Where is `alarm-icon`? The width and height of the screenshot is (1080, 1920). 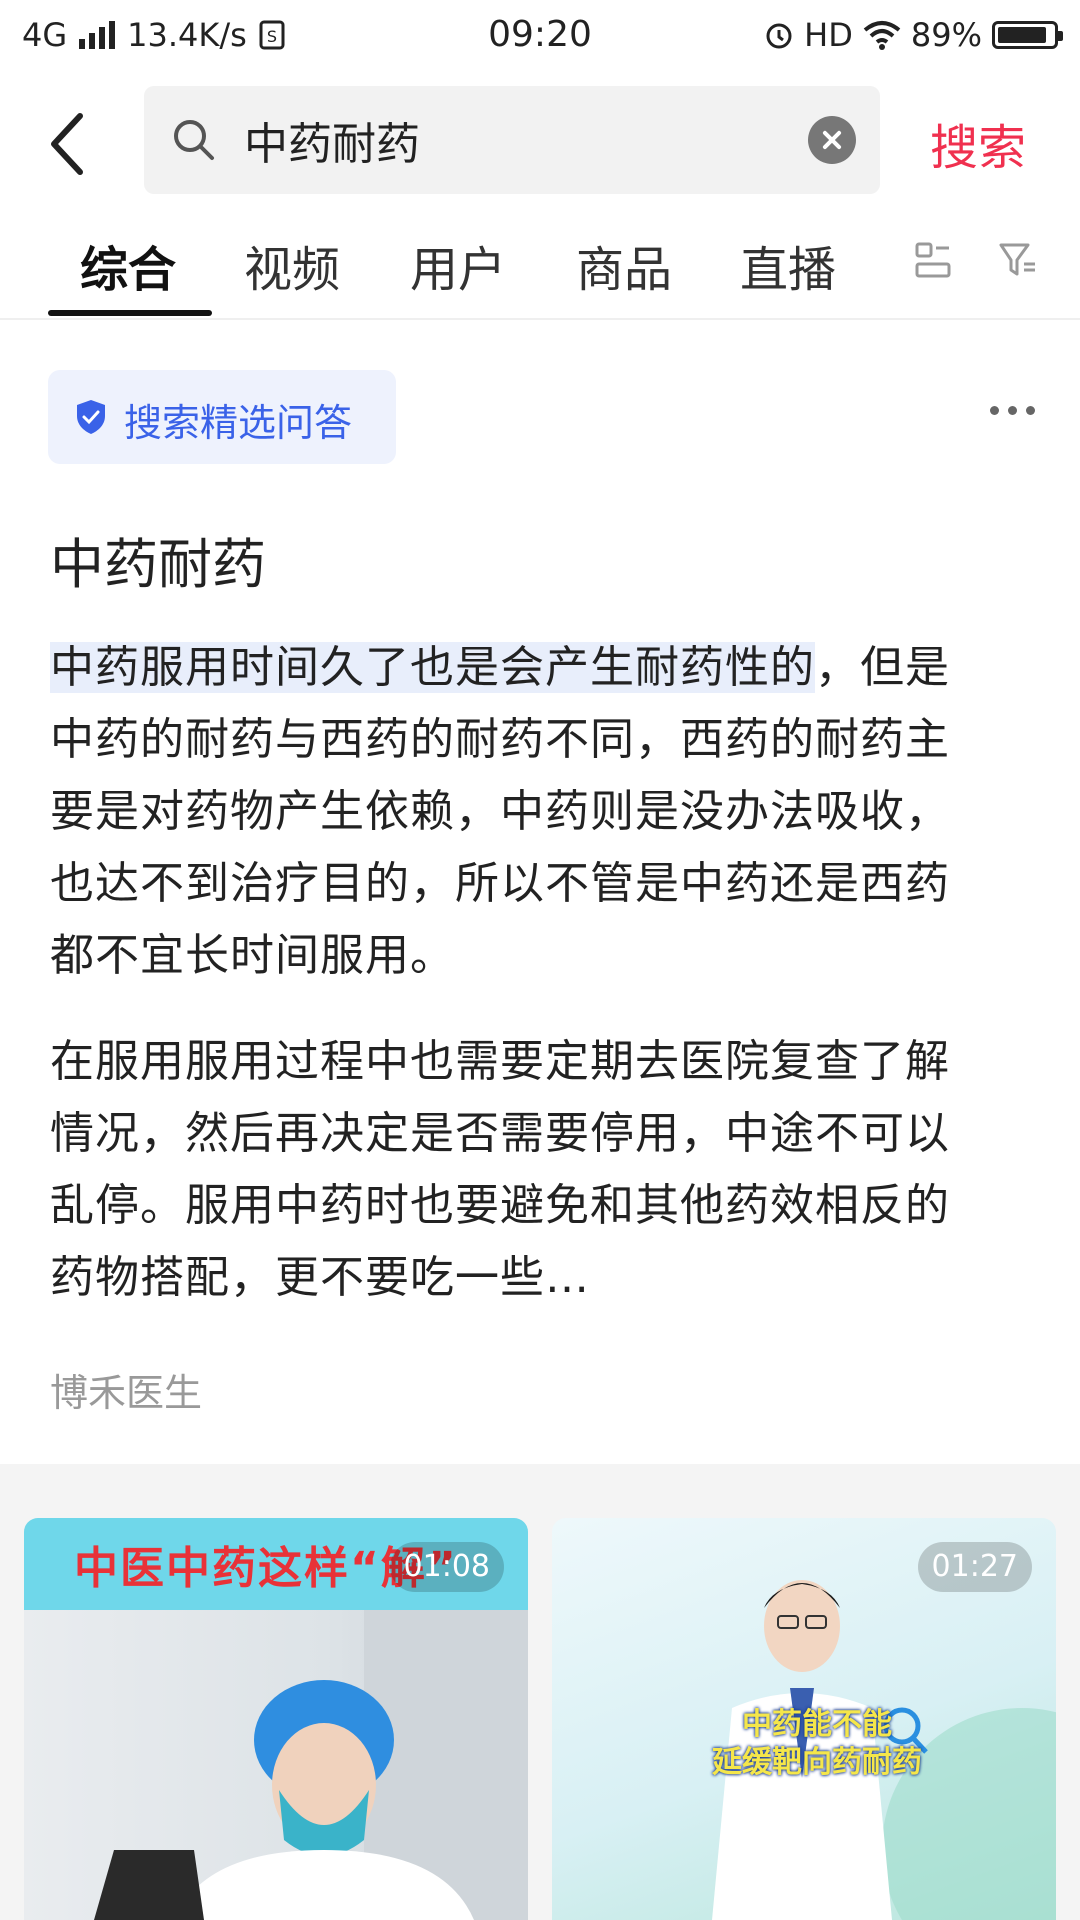
alarm-icon is located at coordinates (779, 36).